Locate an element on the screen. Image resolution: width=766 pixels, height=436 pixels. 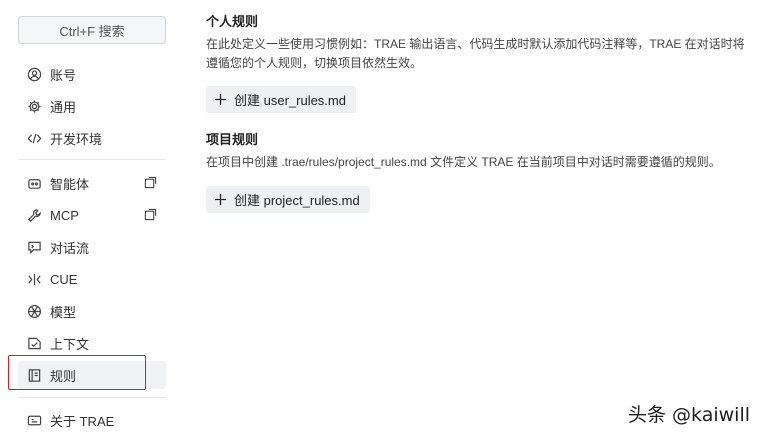
sidebar-item-label: 关于 TRAE is located at coordinates (82, 421).